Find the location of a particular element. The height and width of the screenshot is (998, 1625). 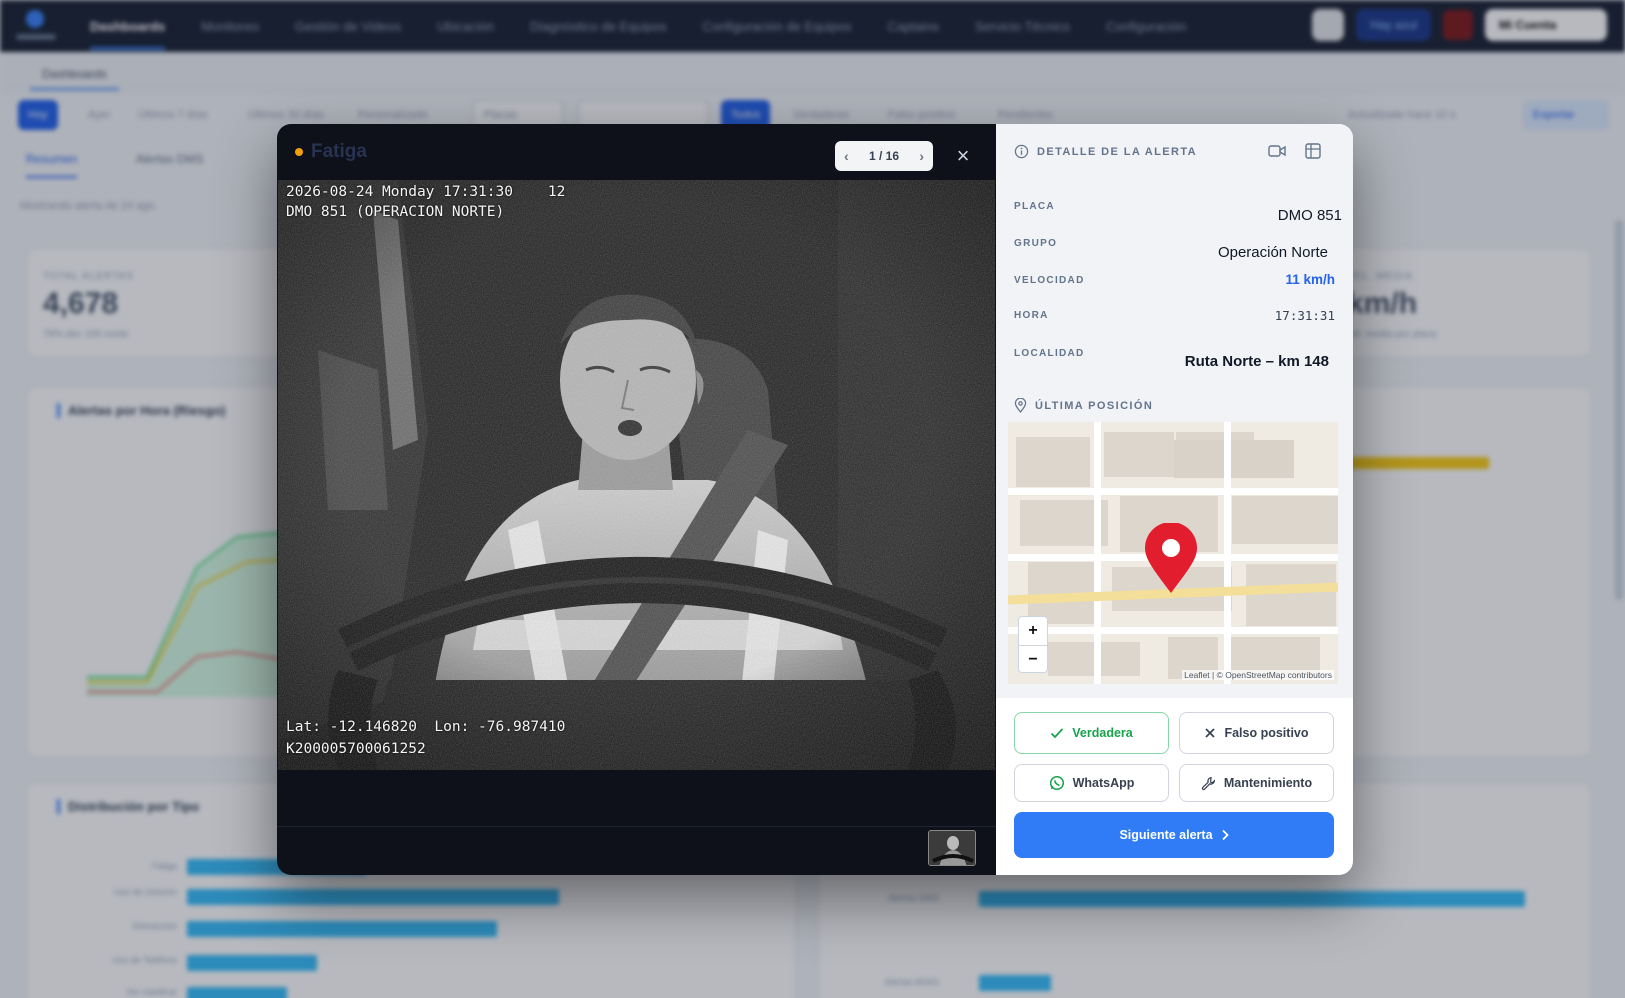

whatsapp-label: WhatsApp is located at coordinates (1103, 783).